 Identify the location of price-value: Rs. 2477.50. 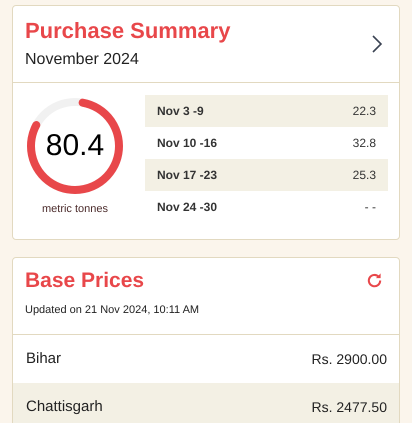
(349, 407).